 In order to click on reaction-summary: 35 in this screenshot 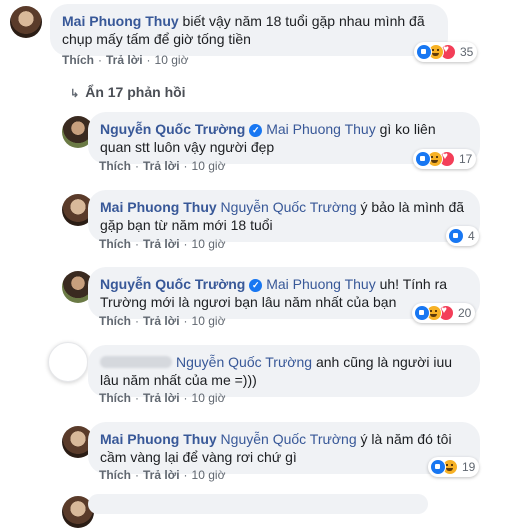, I will do `click(446, 52)`.